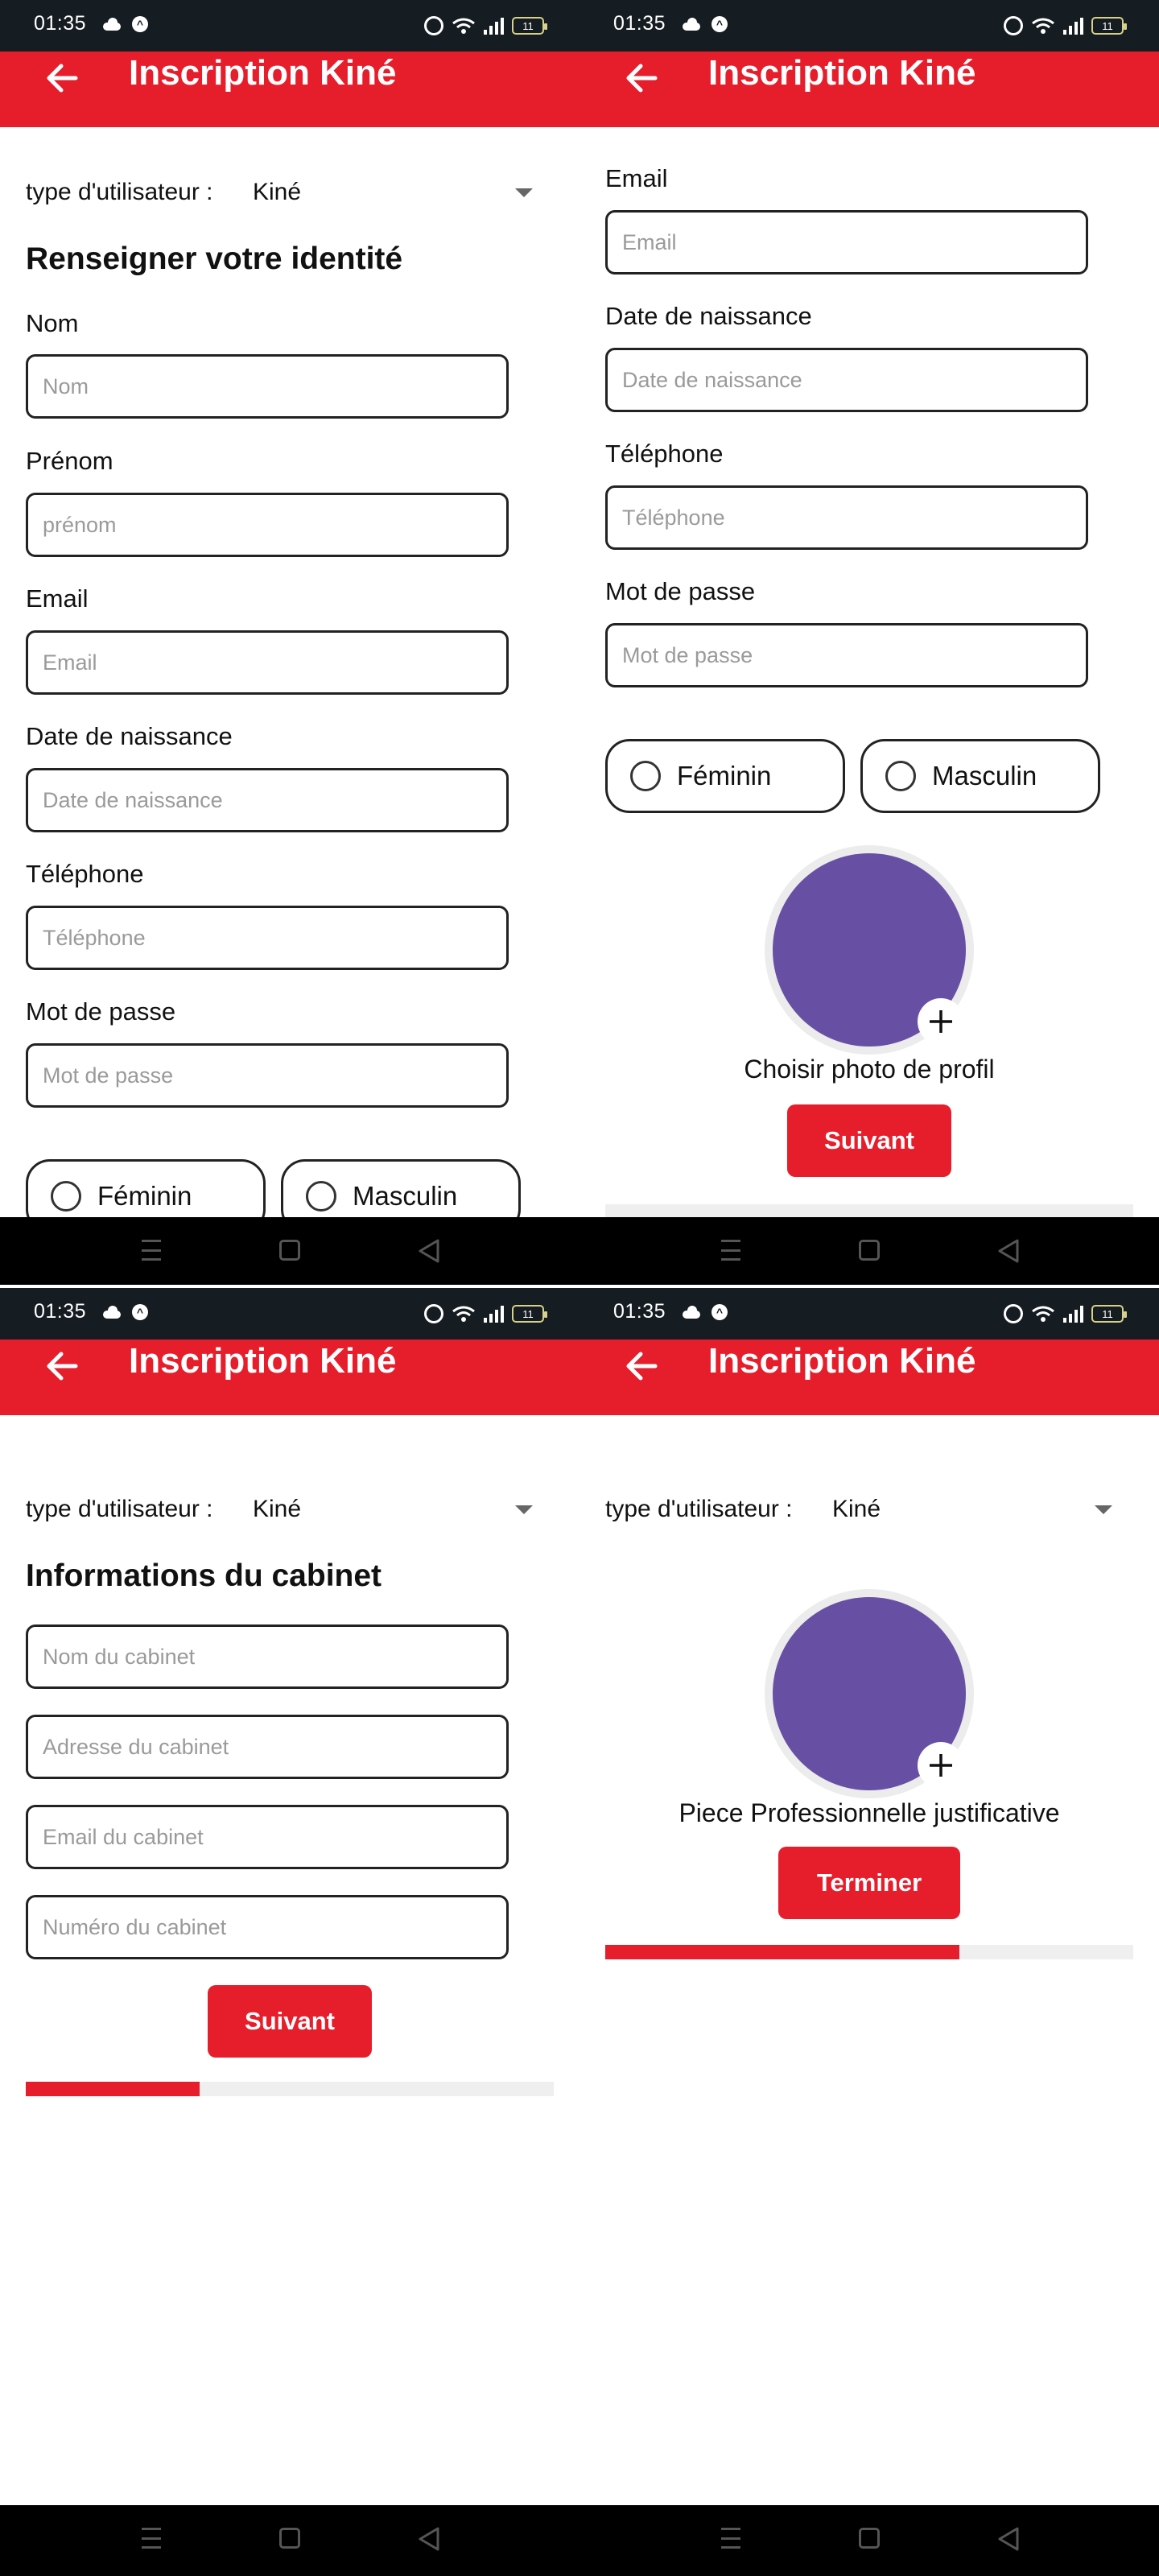 Image resolution: width=1159 pixels, height=2576 pixels. What do you see at coordinates (69, 461) in the screenshot?
I see `prenom-label: Prénom` at bounding box center [69, 461].